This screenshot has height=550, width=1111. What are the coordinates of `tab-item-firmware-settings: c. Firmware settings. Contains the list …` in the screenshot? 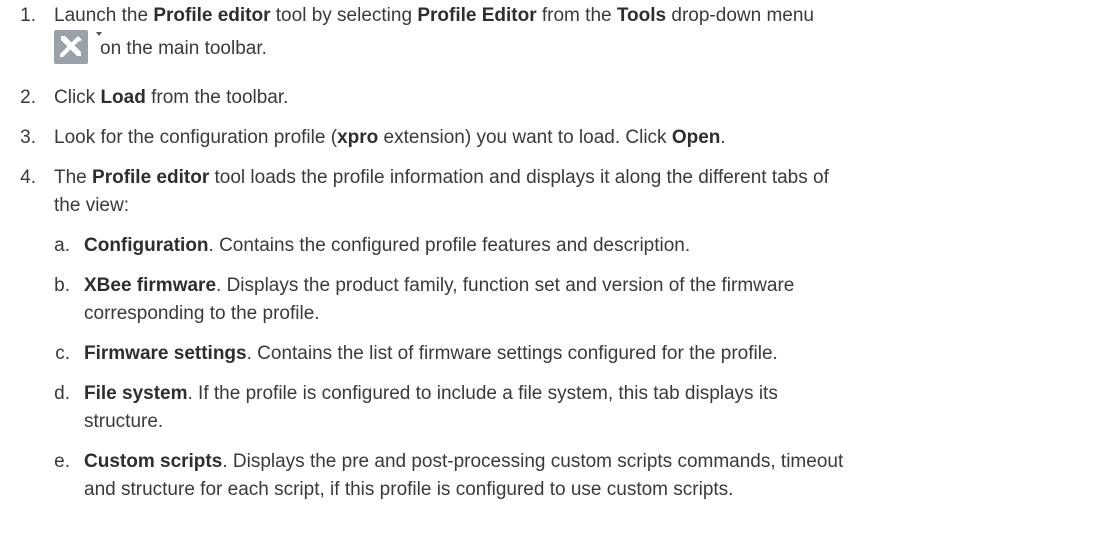 It's located at (550, 354).